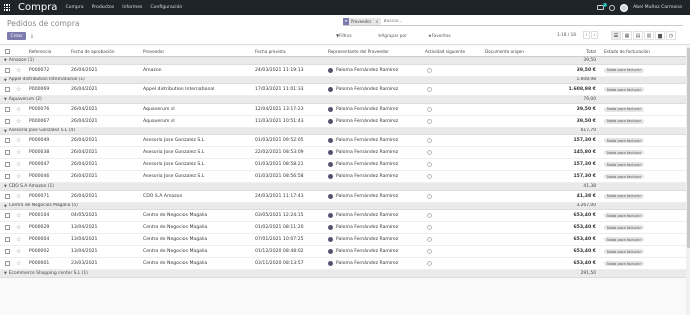  Describe the element at coordinates (644, 51) in the screenshot. I see `column-header-billing-status: Estado de facturación` at that location.